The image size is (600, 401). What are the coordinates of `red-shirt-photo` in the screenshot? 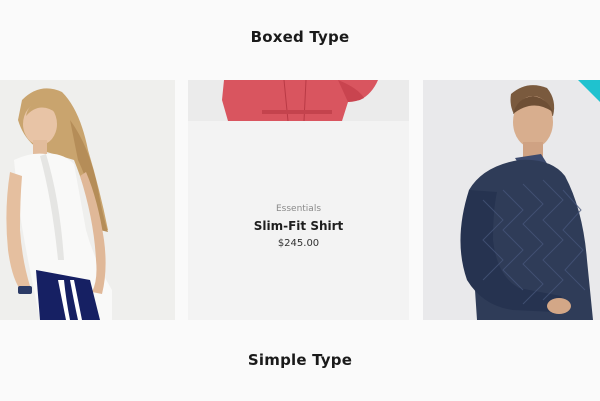 It's located at (298, 100).